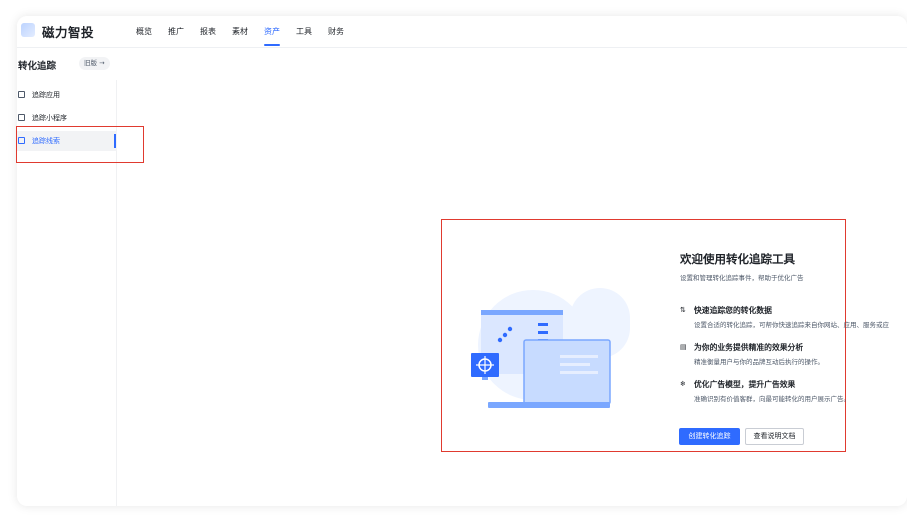 The width and height of the screenshot is (924, 523). I want to click on old-version-button: 旧版 →, so click(94, 63).